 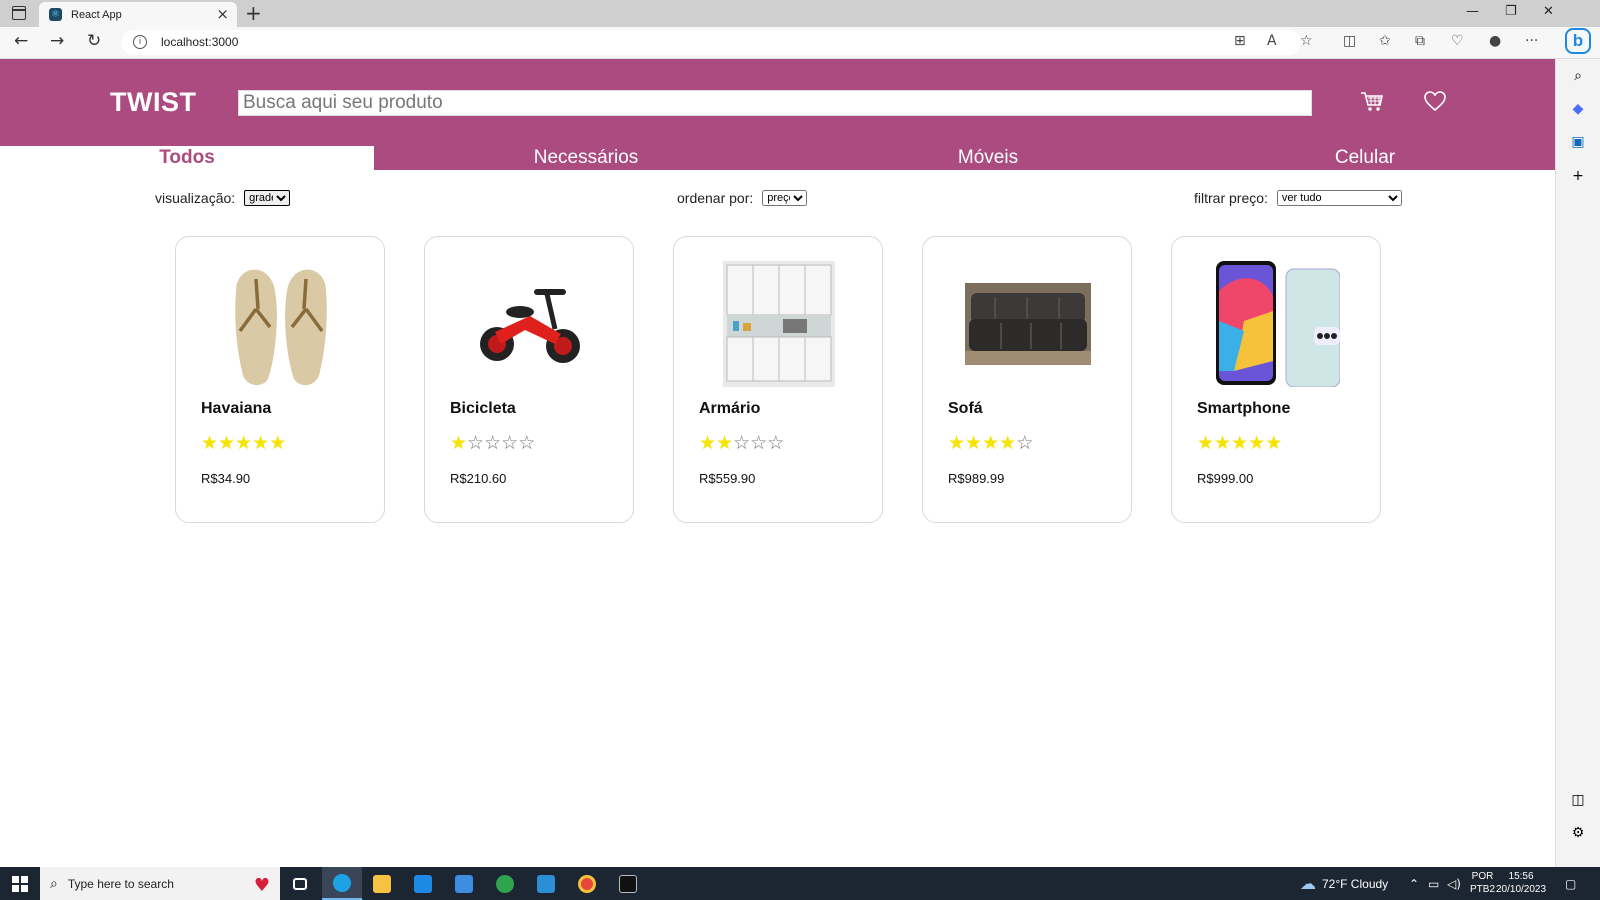 What do you see at coordinates (222, 14) in the screenshot?
I see `close-tab-icon: ×` at bounding box center [222, 14].